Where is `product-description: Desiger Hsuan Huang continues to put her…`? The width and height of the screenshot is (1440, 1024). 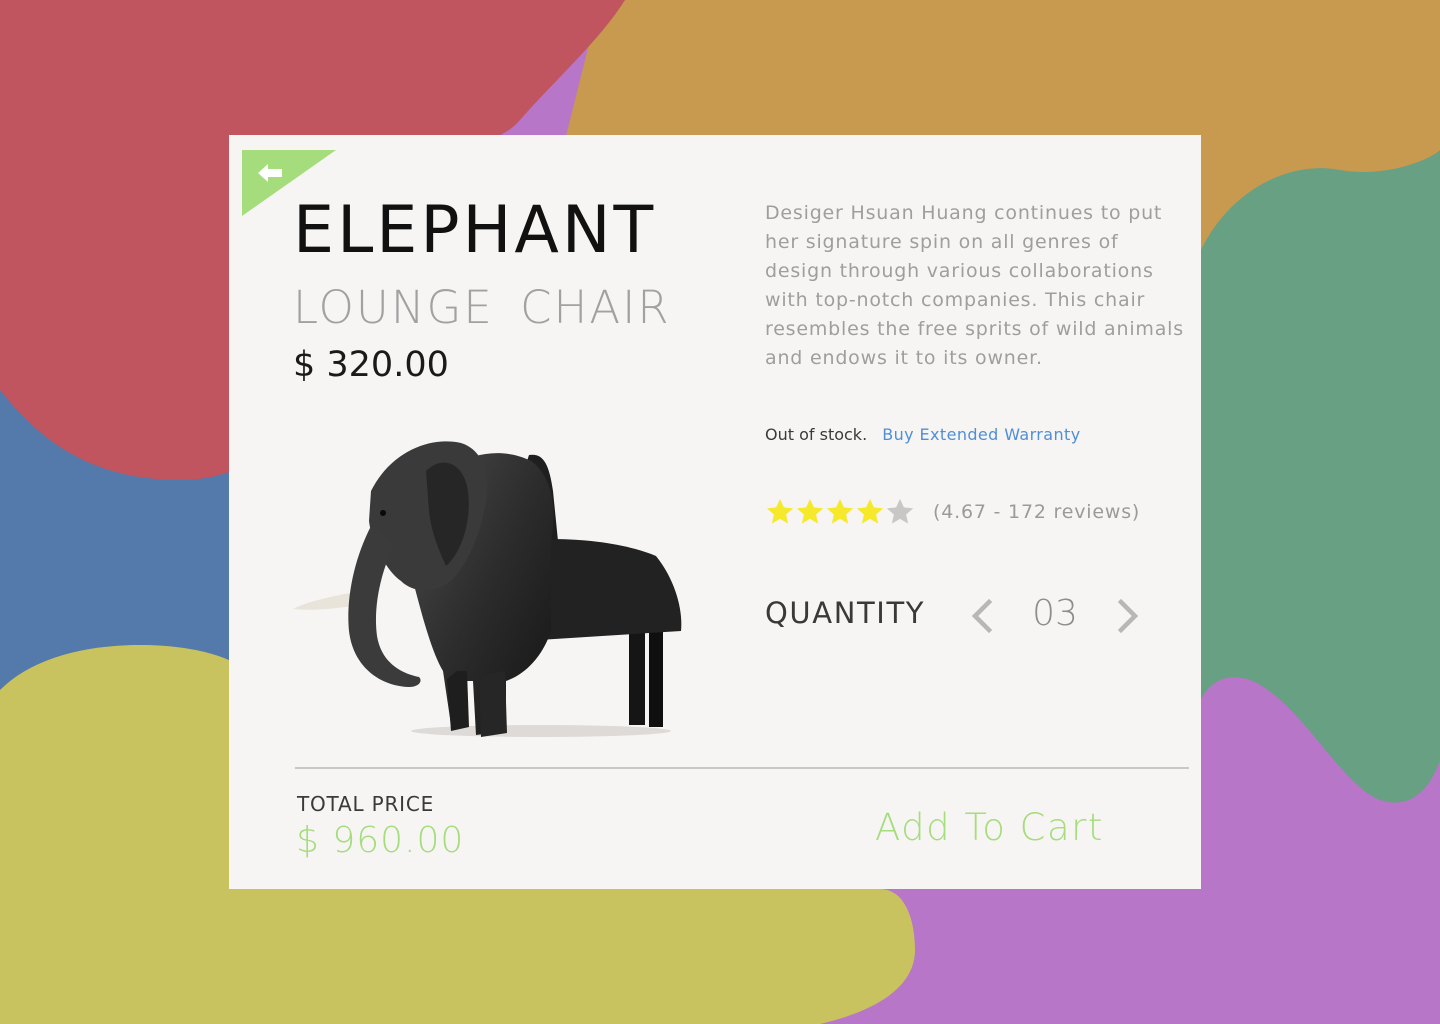 product-description: Desiger Hsuan Huang continues to put her… is located at coordinates (974, 285).